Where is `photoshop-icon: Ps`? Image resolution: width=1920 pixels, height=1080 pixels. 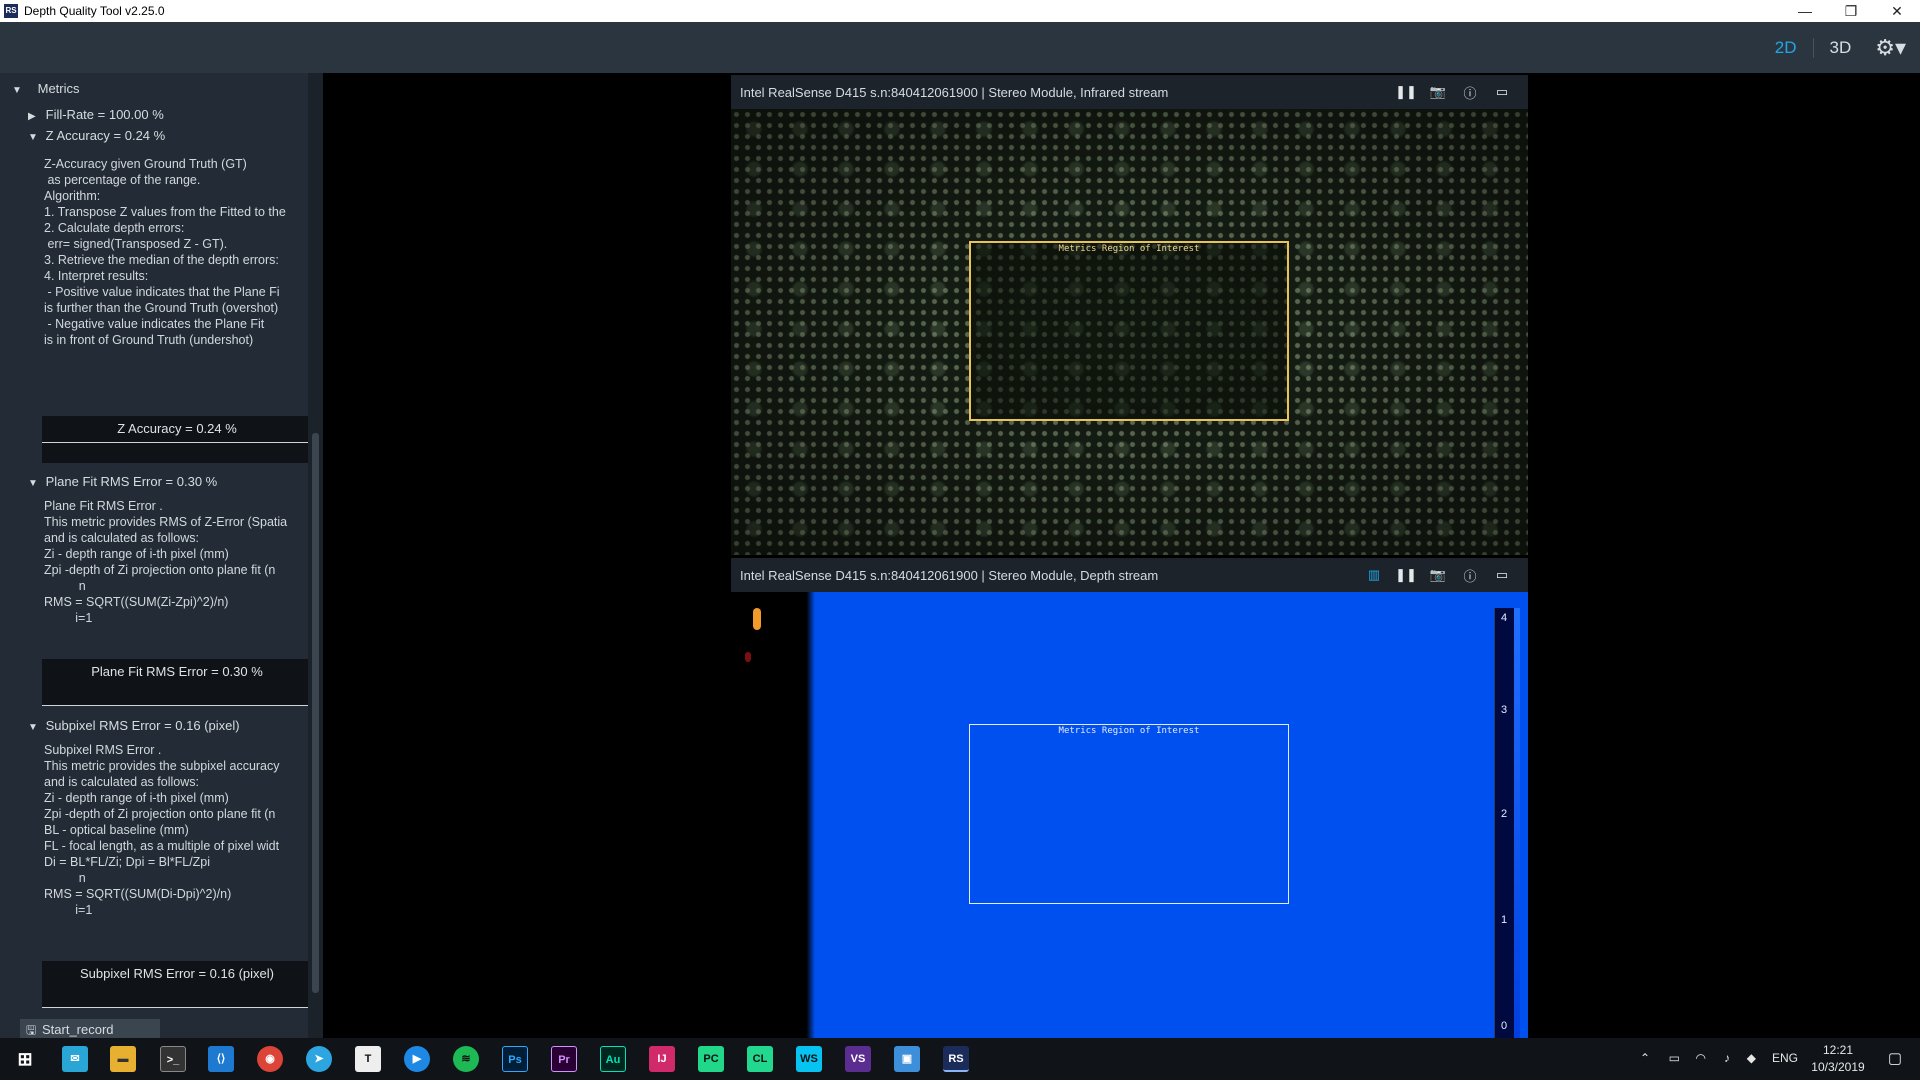 photoshop-icon: Ps is located at coordinates (515, 1059).